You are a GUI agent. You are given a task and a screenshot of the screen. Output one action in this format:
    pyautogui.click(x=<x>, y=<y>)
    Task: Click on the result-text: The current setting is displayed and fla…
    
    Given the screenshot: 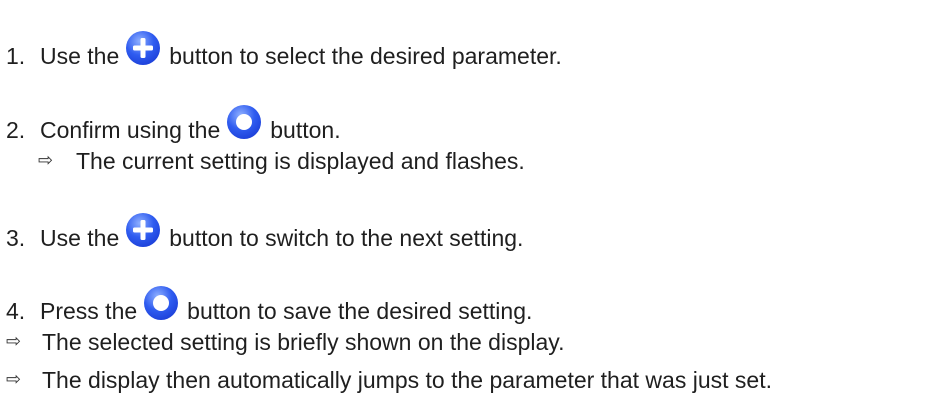 What is the action you would take?
    pyautogui.click(x=300, y=161)
    